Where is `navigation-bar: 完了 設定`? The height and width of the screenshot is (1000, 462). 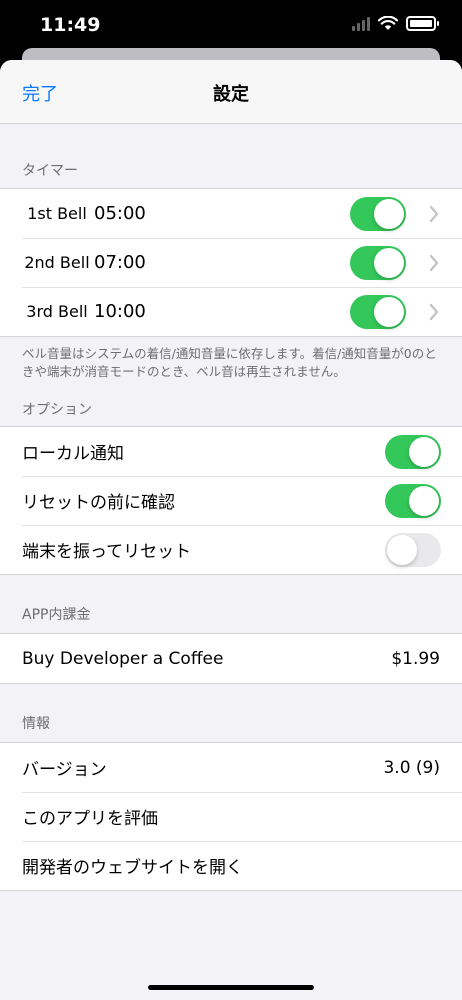 navigation-bar: 完了 設定 is located at coordinates (231, 92).